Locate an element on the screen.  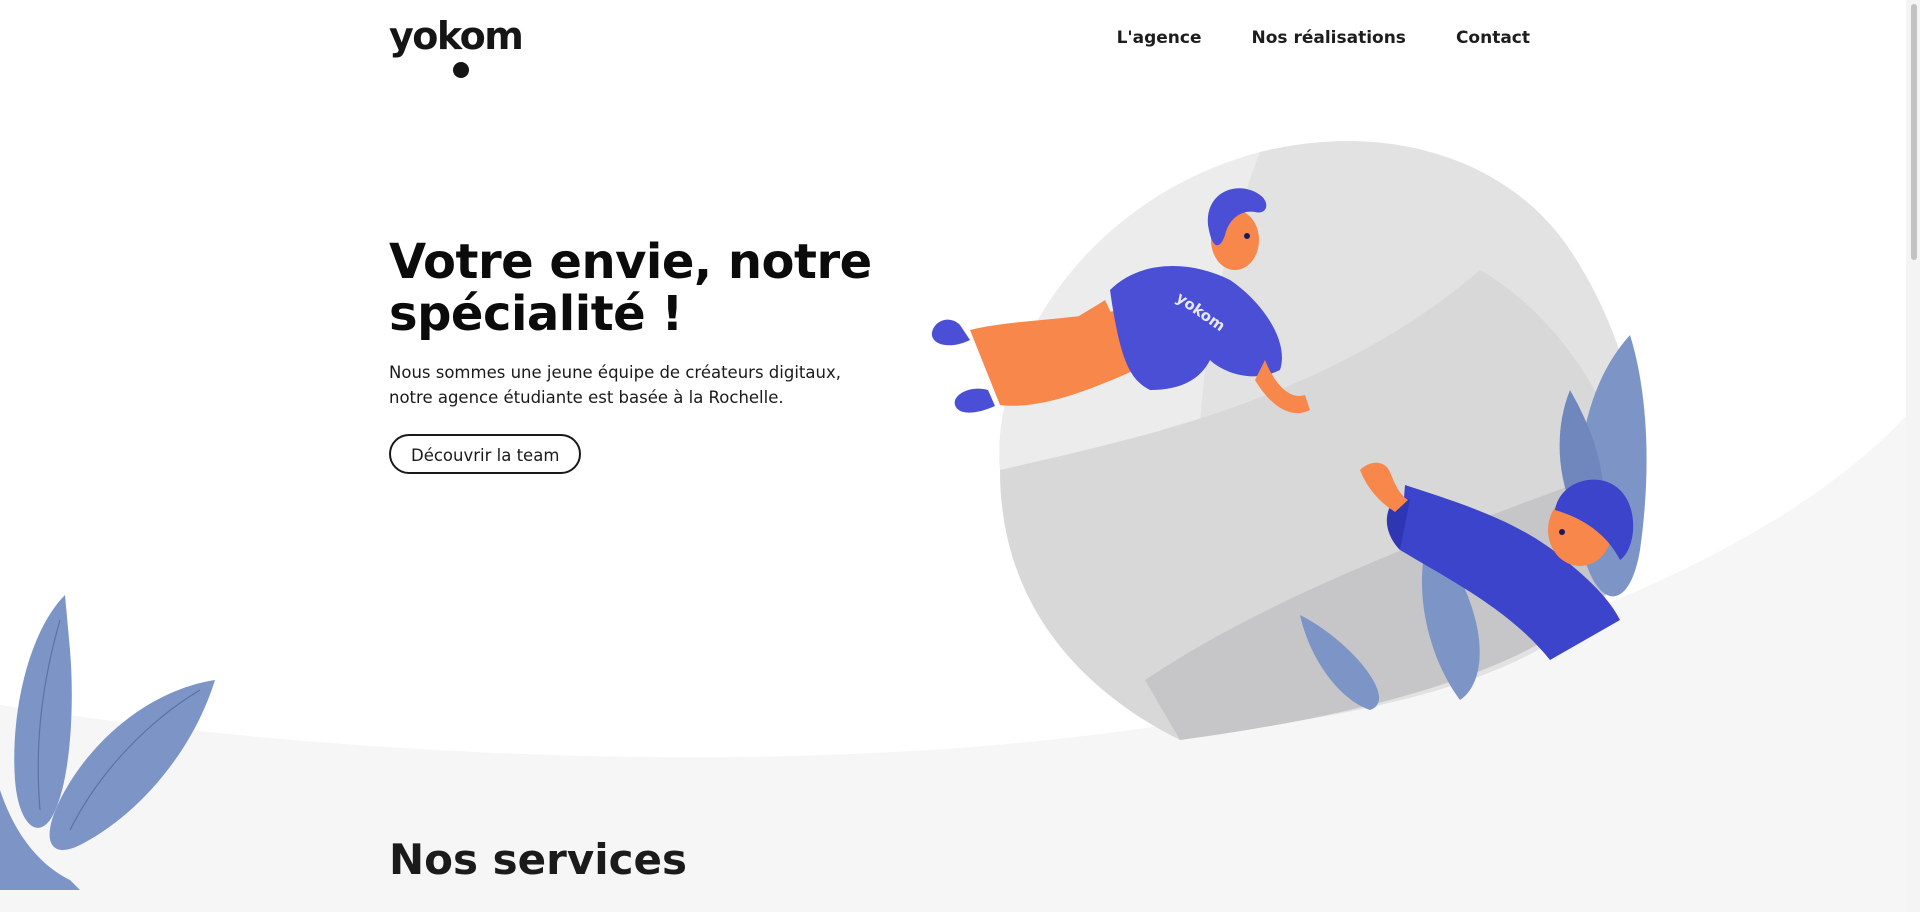
discover-team-button: Découvrir la team is located at coordinates (485, 454).